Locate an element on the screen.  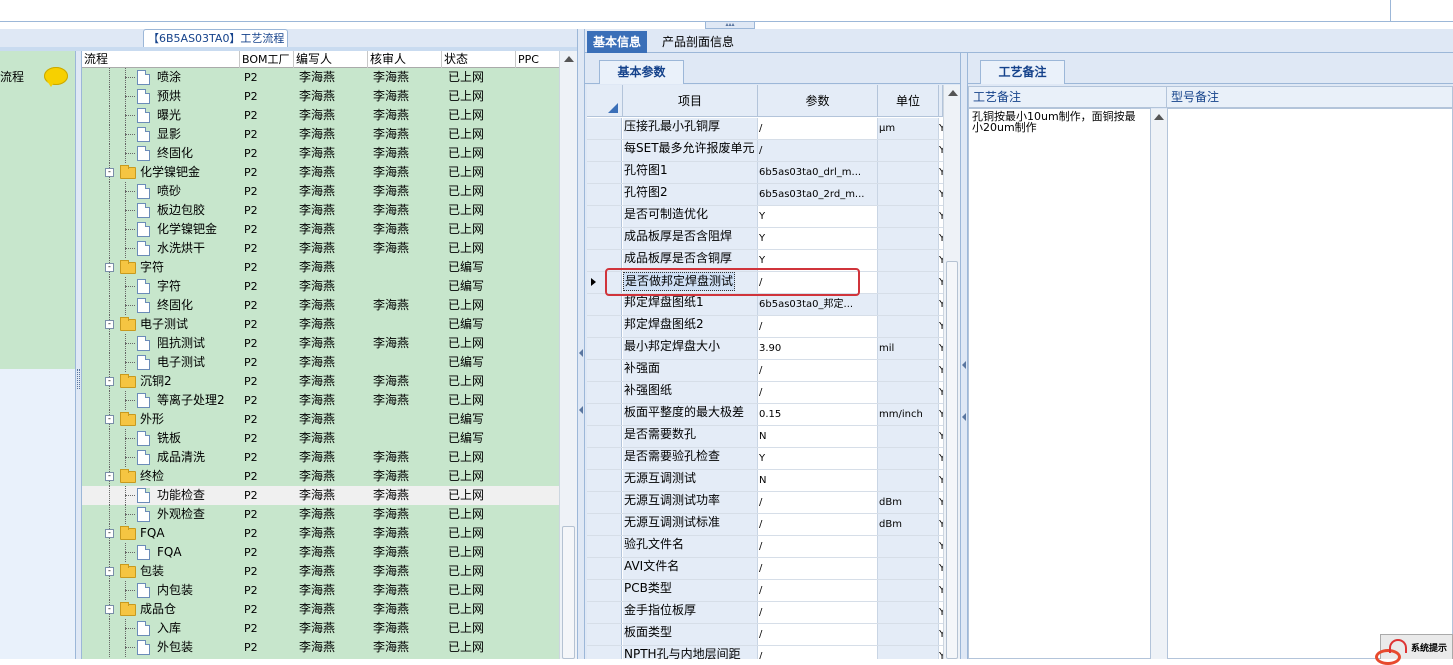
param-row: 压接孔最小孔铜厚 / μm Y is located at coordinates (765, 129).